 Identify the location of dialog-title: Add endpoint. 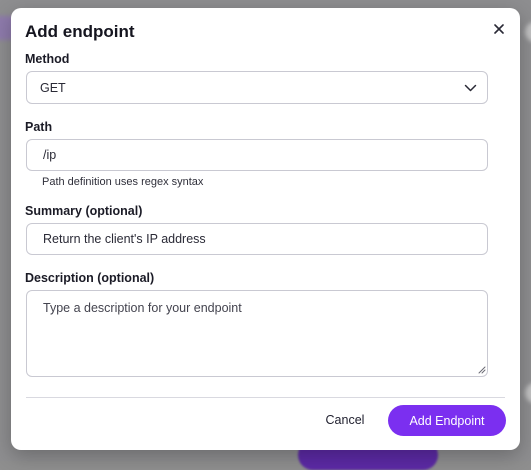
(80, 31).